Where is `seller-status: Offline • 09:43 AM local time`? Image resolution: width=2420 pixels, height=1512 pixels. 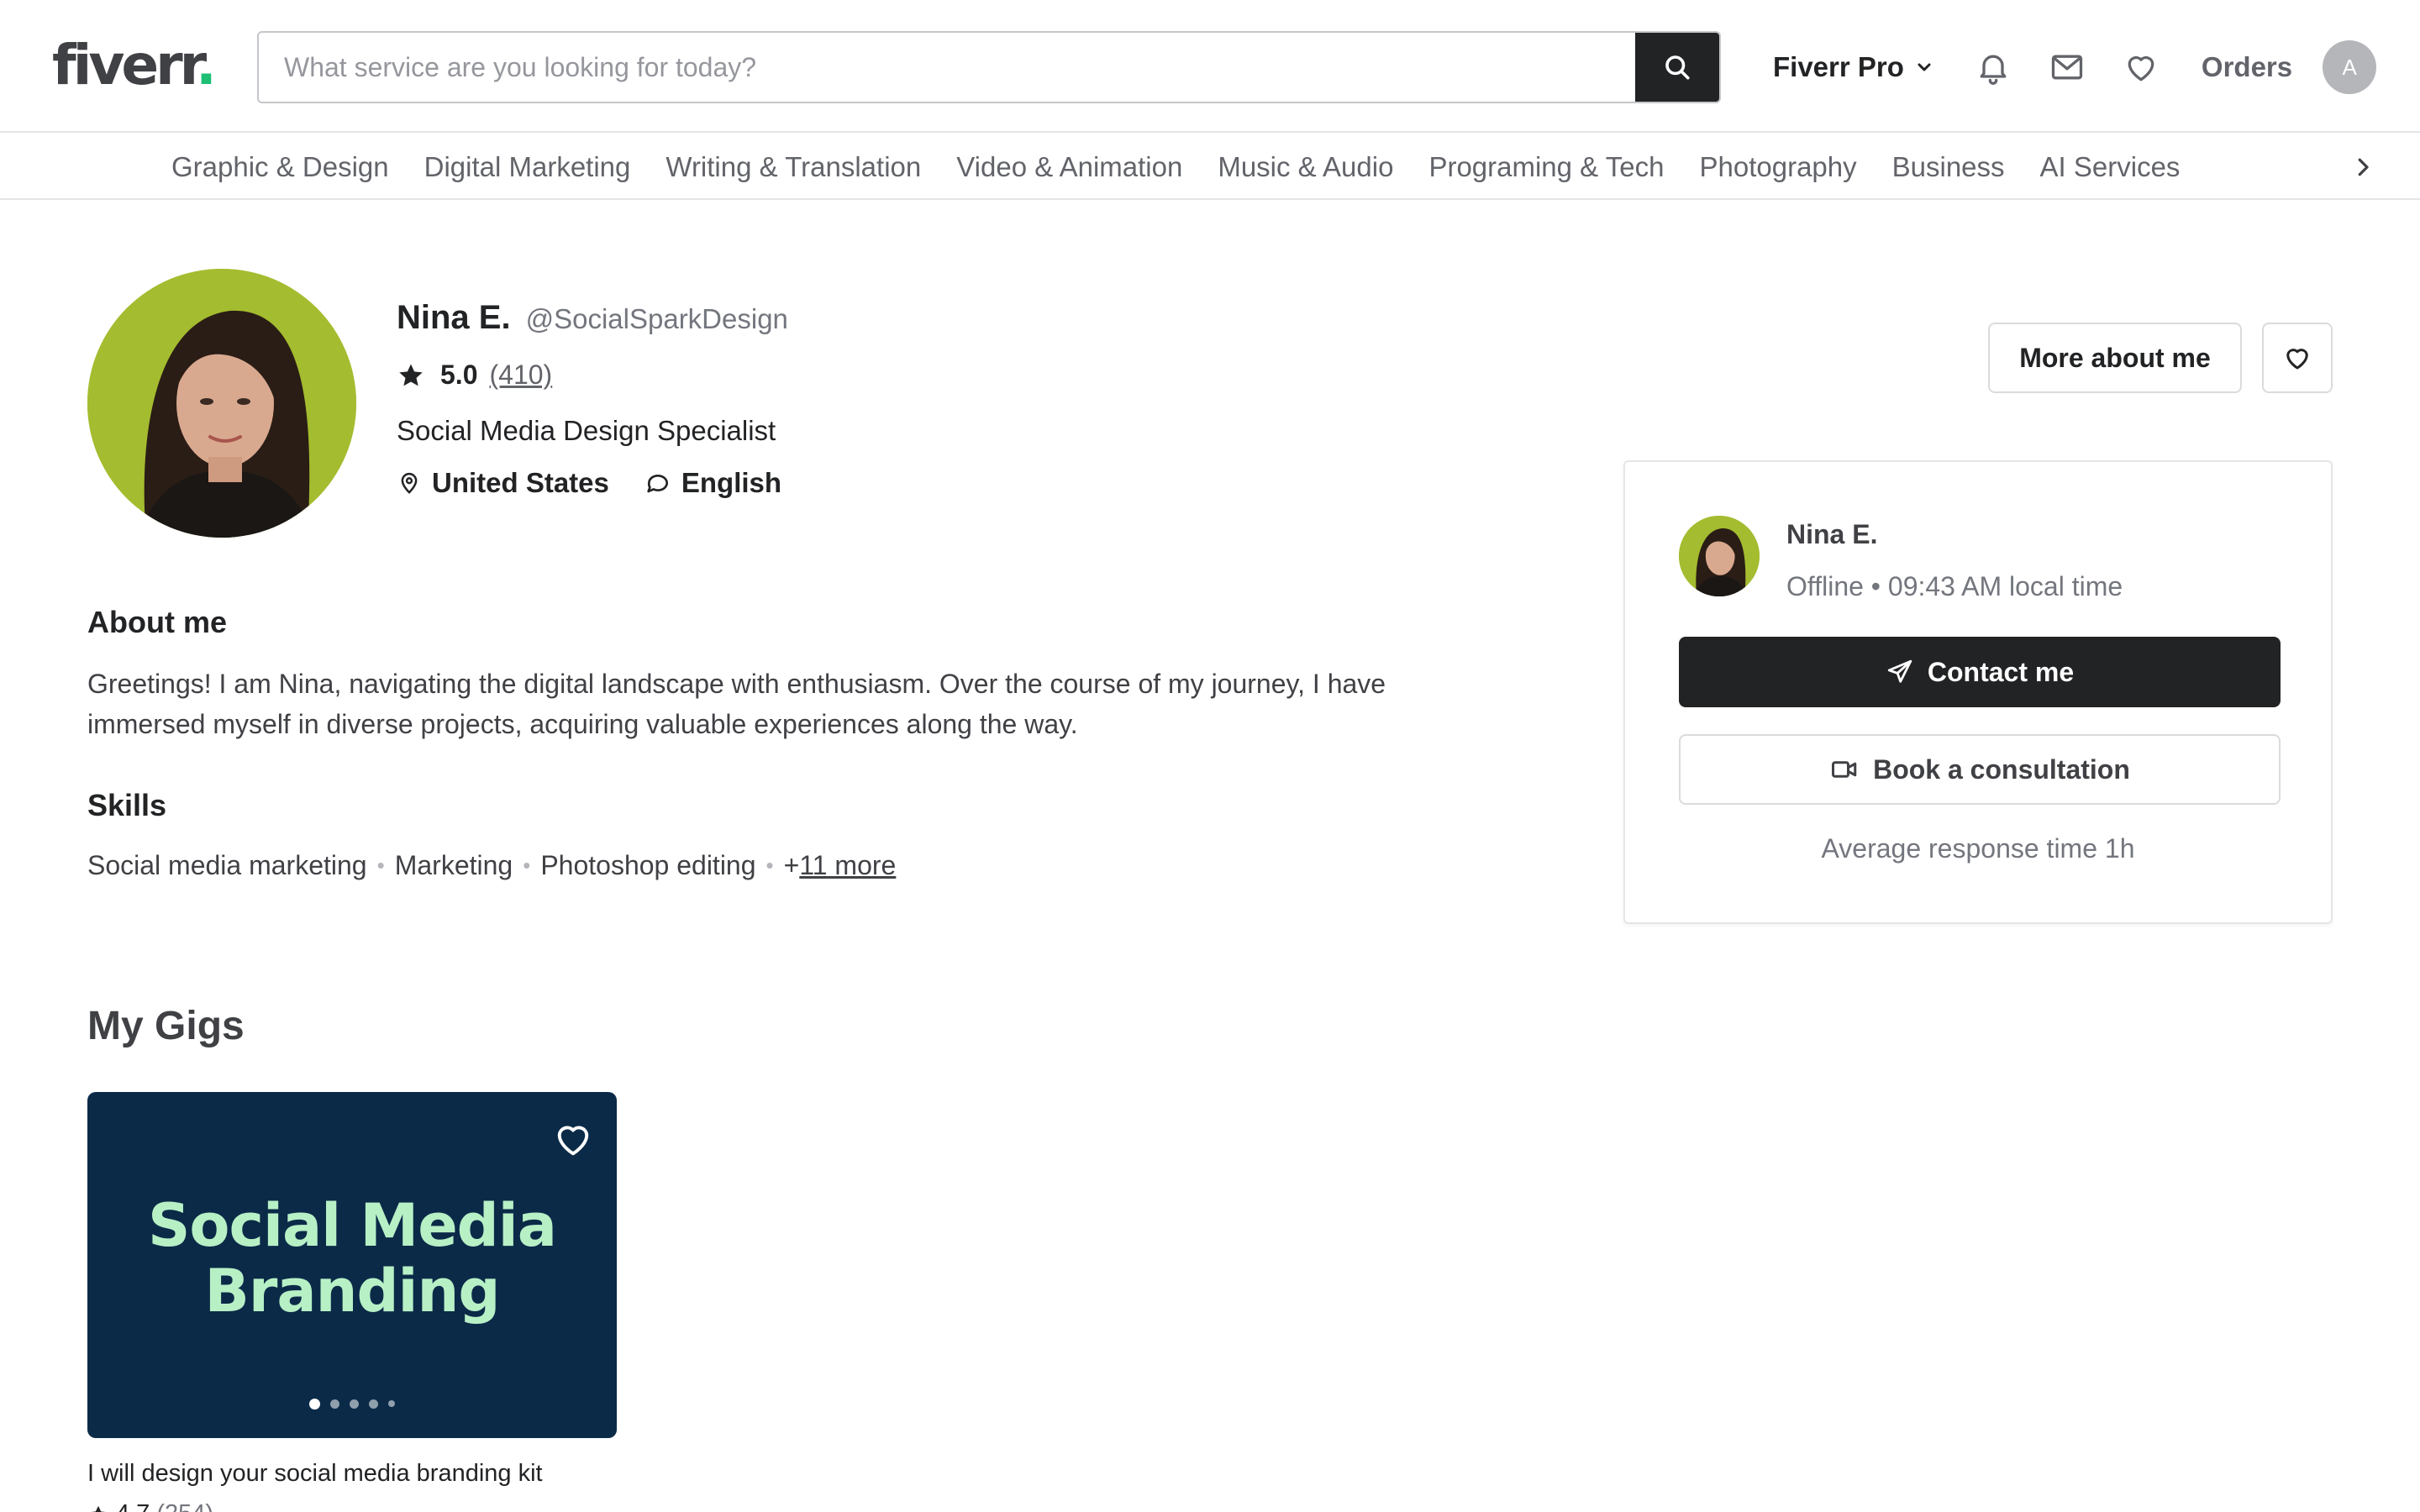
seller-status: Offline • 09:43 AM local time is located at coordinates (1954, 586).